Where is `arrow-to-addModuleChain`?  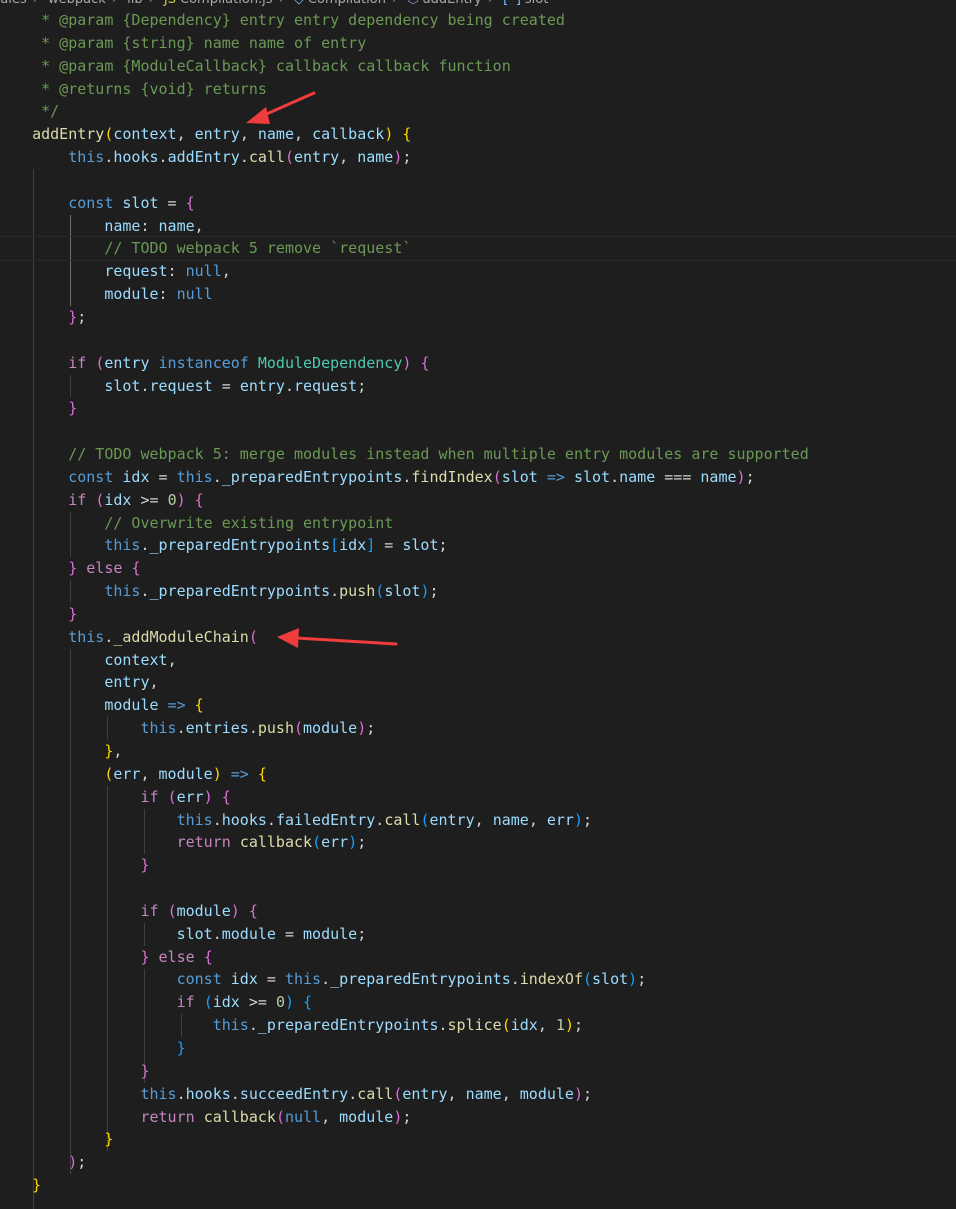
arrow-to-addModuleChain is located at coordinates (337, 638).